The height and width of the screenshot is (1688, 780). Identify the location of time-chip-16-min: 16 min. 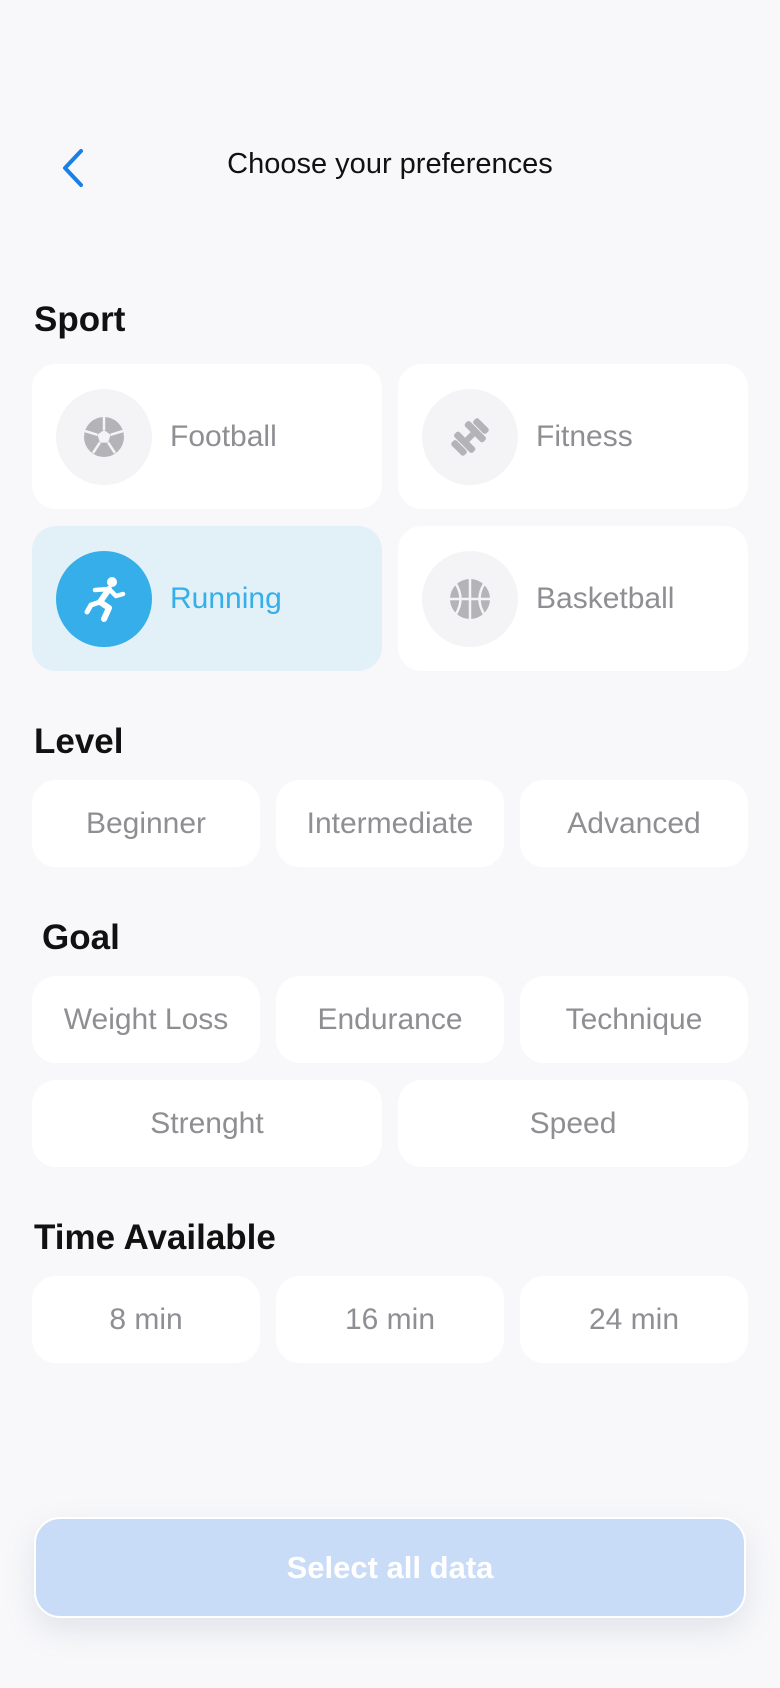
(390, 1319).